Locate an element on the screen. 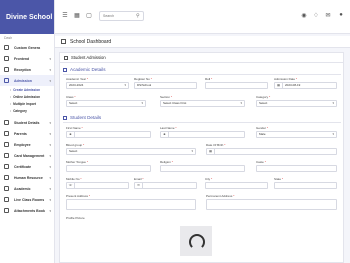 The width and height of the screenshot is (350, 263). window-icon is located at coordinates (6, 58).